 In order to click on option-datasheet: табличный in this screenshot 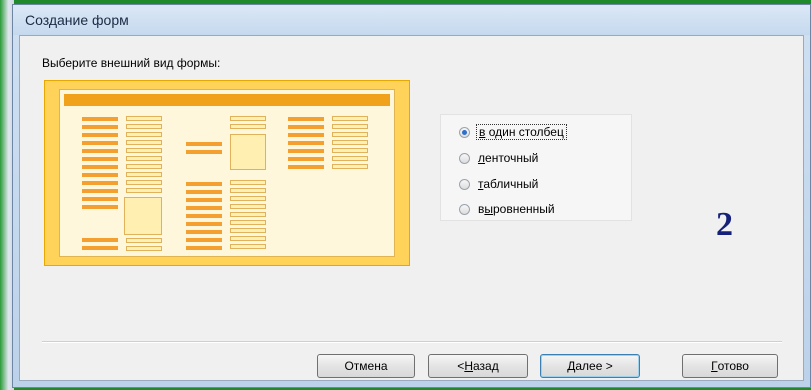, I will do `click(499, 184)`.